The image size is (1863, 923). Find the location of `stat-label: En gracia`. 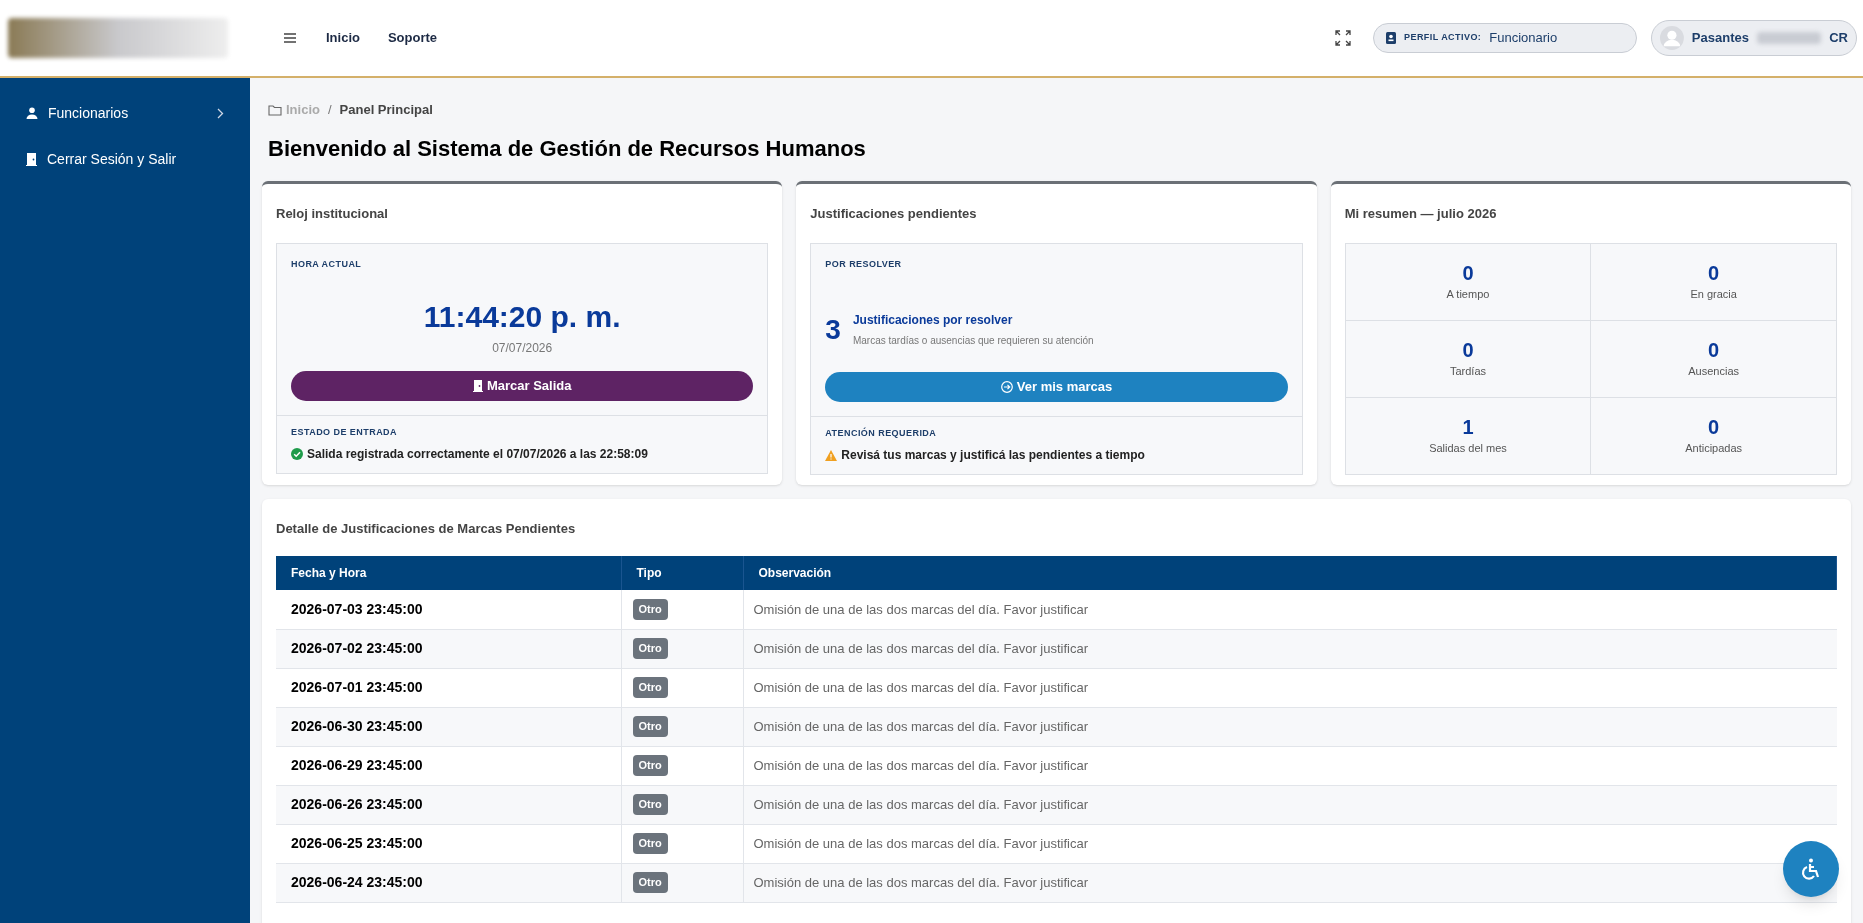

stat-label: En gracia is located at coordinates (1713, 295).